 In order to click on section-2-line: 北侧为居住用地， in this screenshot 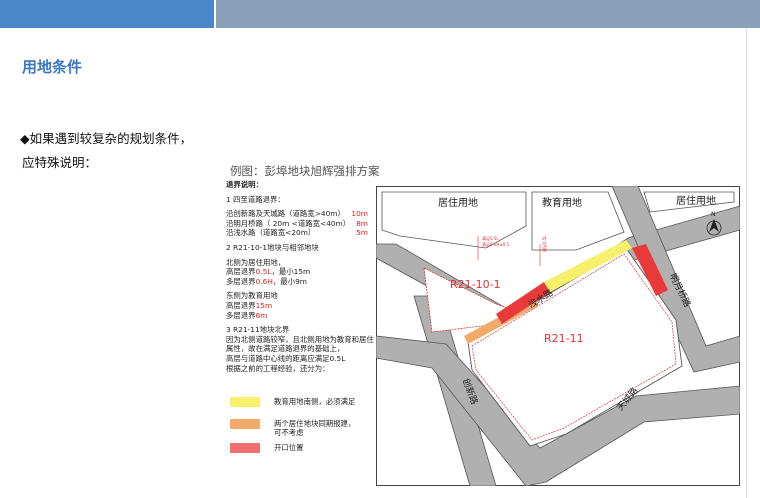, I will do `click(256, 262)`.